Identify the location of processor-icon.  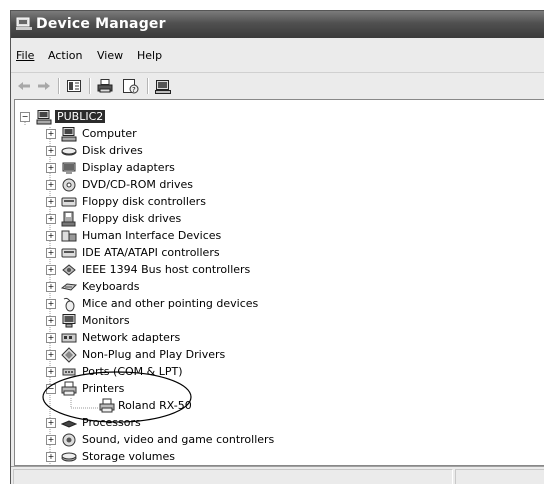
(69, 424).